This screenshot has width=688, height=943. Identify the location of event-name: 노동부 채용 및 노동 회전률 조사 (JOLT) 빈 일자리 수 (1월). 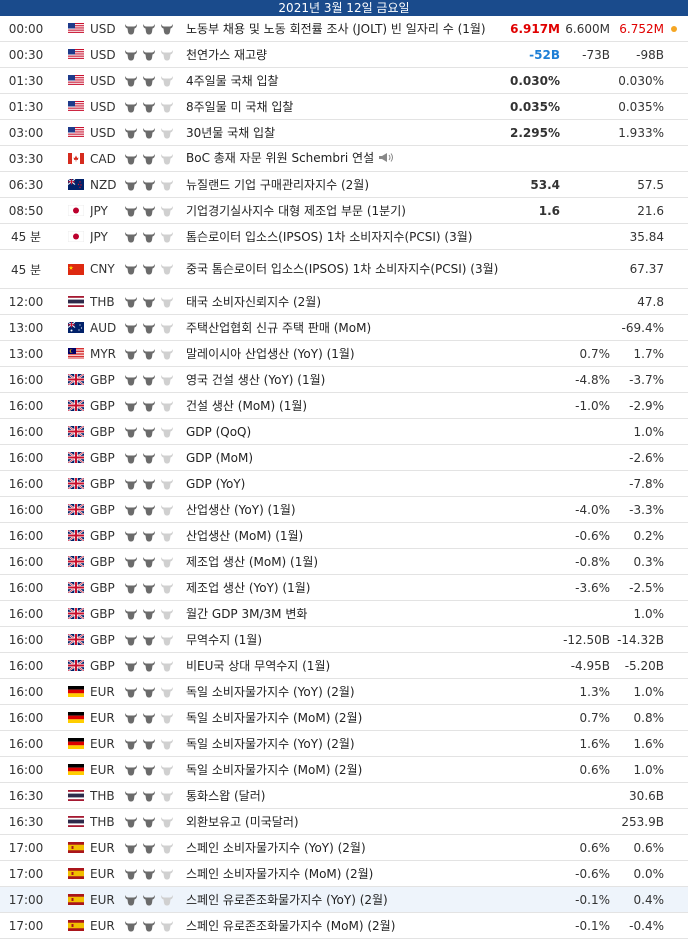
(345, 29).